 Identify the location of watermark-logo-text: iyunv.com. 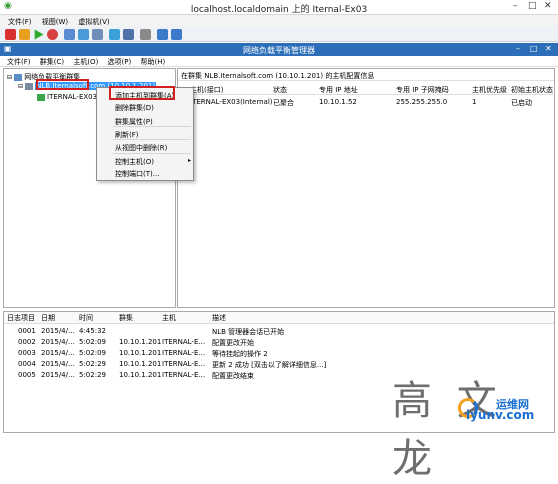
(500, 415).